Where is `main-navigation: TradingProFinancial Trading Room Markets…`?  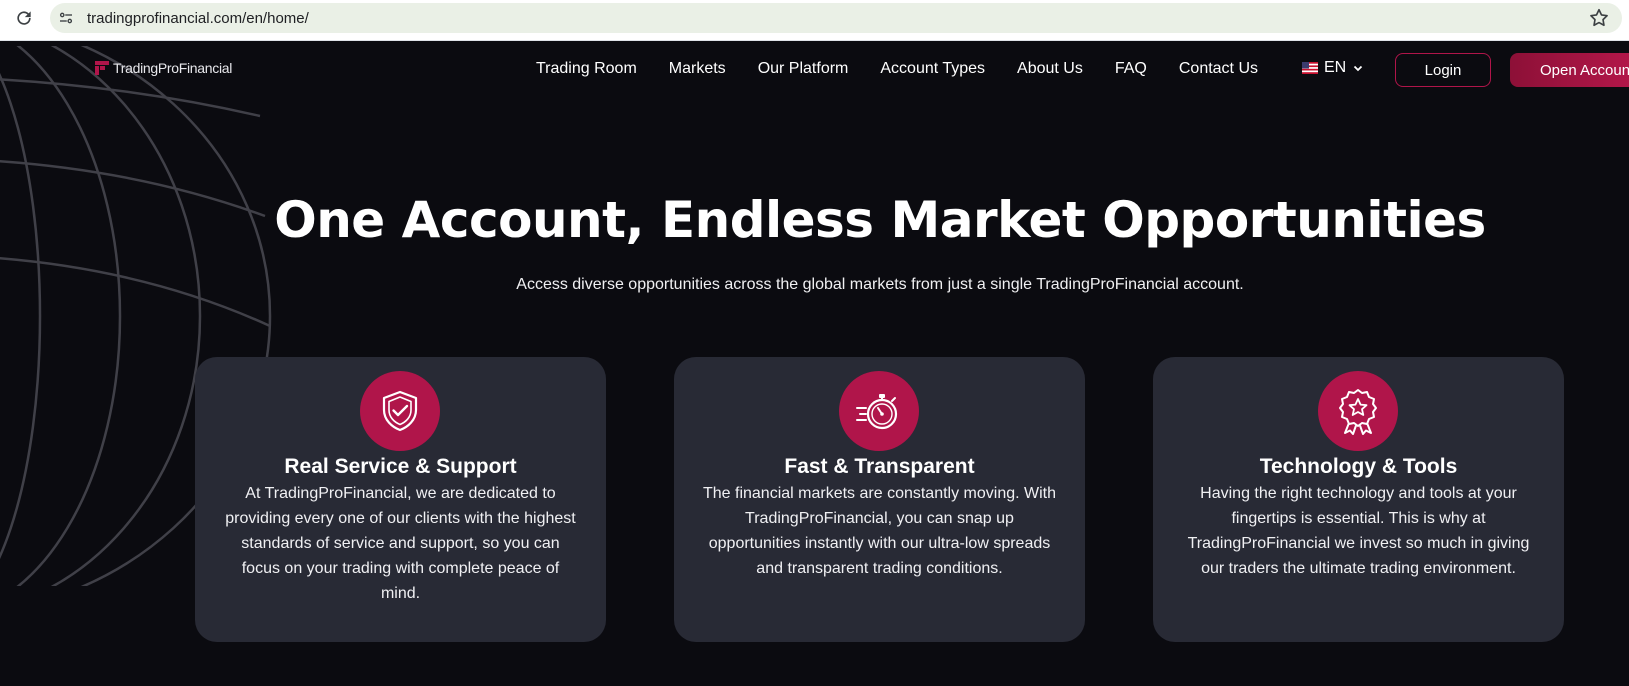
main-navigation: TradingProFinancial Trading Room Markets… is located at coordinates (814, 71).